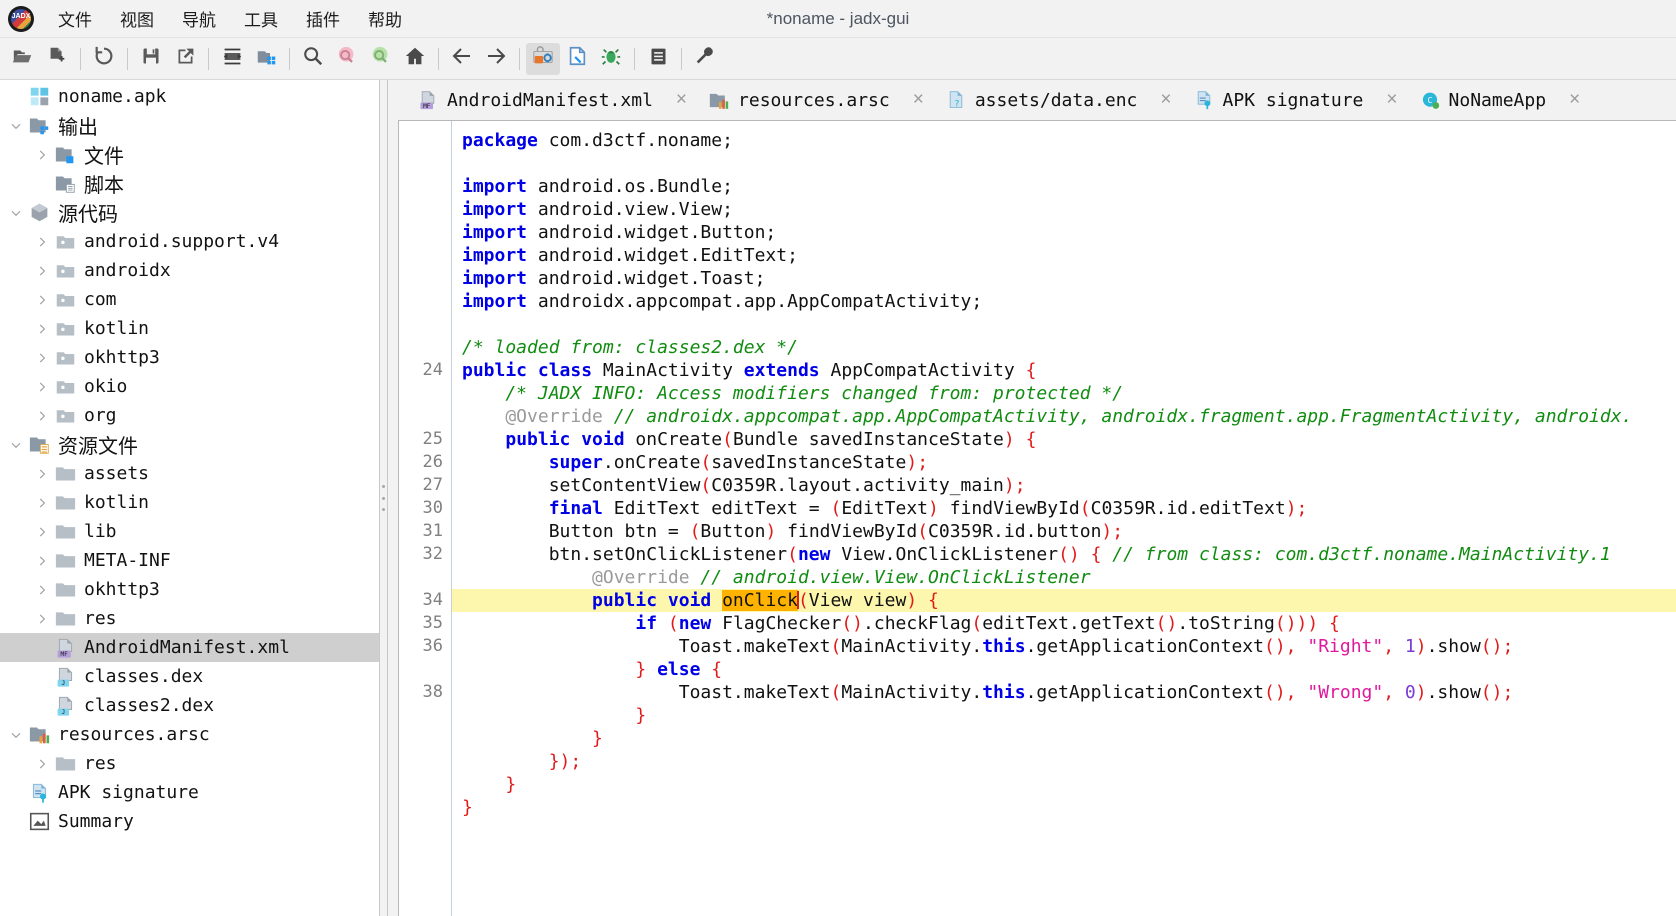  I want to click on tree-node: assets, so click(189, 473).